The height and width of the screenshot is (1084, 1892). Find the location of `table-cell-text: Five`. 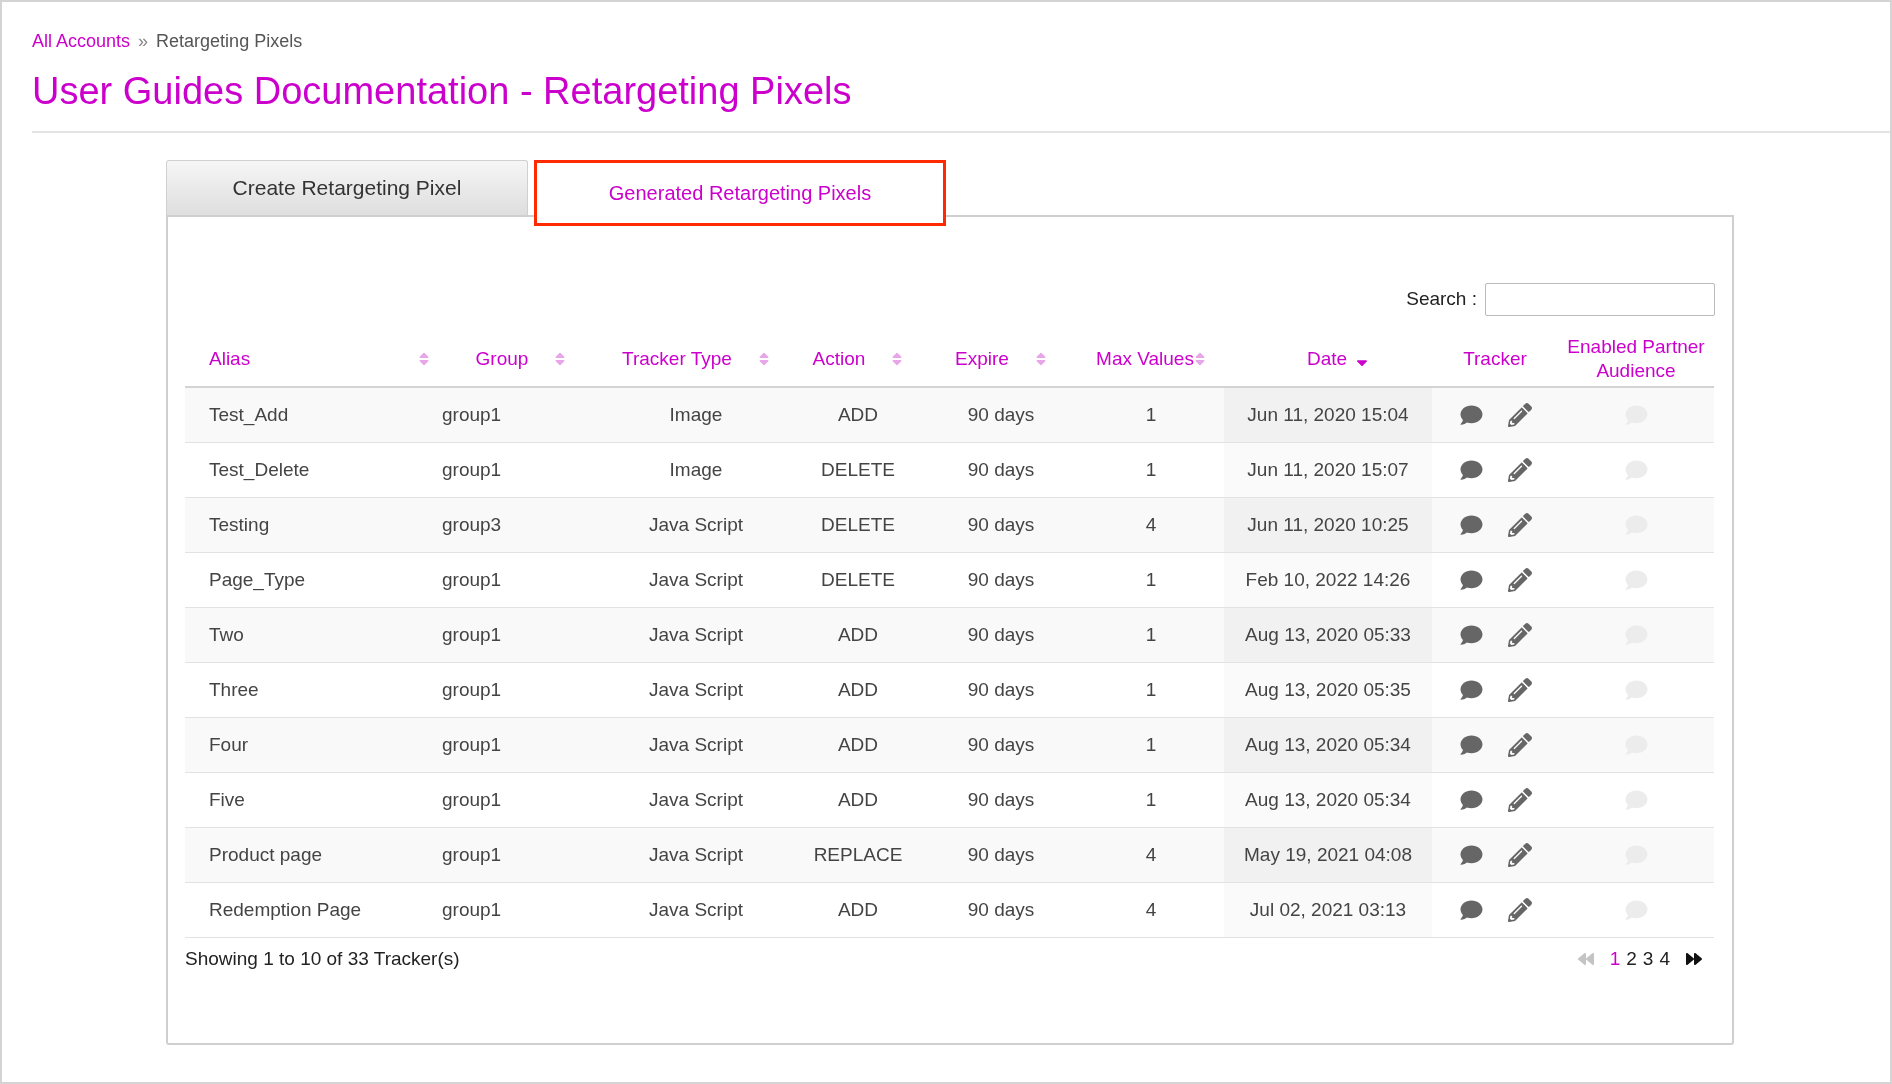

table-cell-text: Five is located at coordinates (227, 799).